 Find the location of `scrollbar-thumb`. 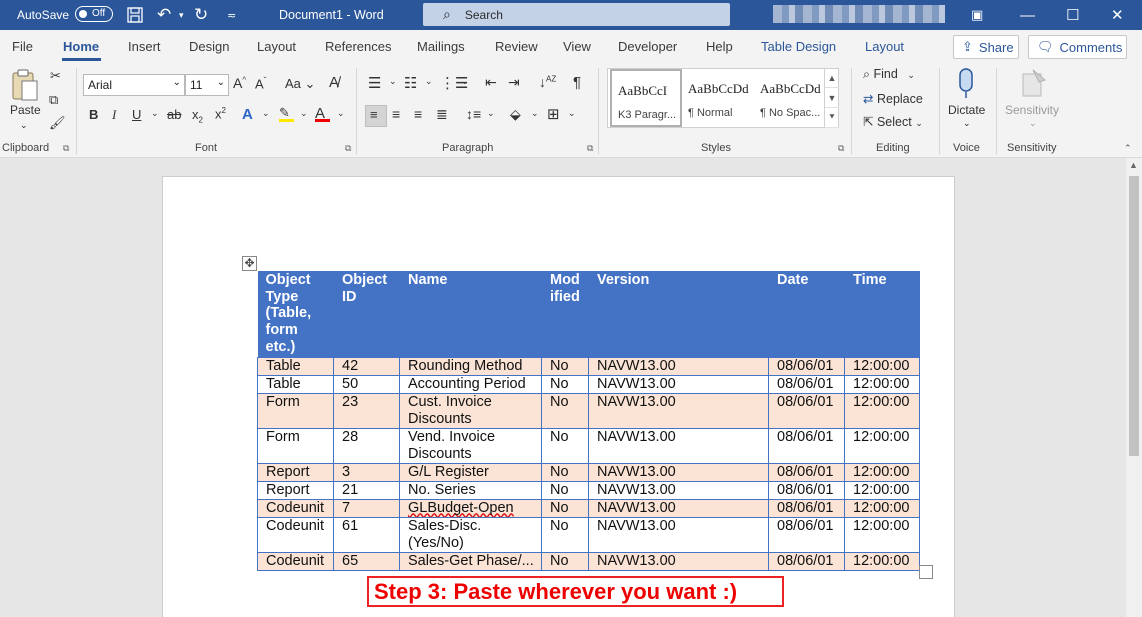

scrollbar-thumb is located at coordinates (1134, 316).